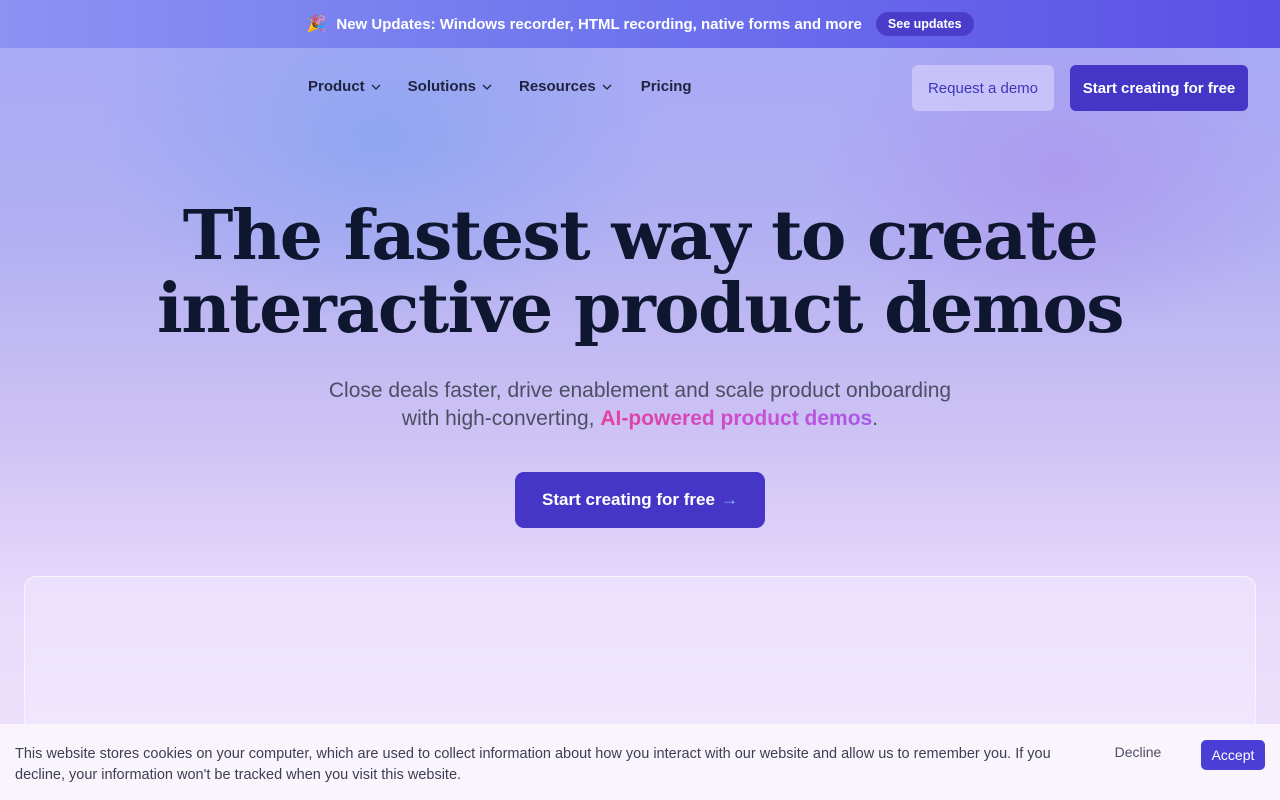  Describe the element at coordinates (729, 499) in the screenshot. I see `arrow-right-icon: →` at that location.